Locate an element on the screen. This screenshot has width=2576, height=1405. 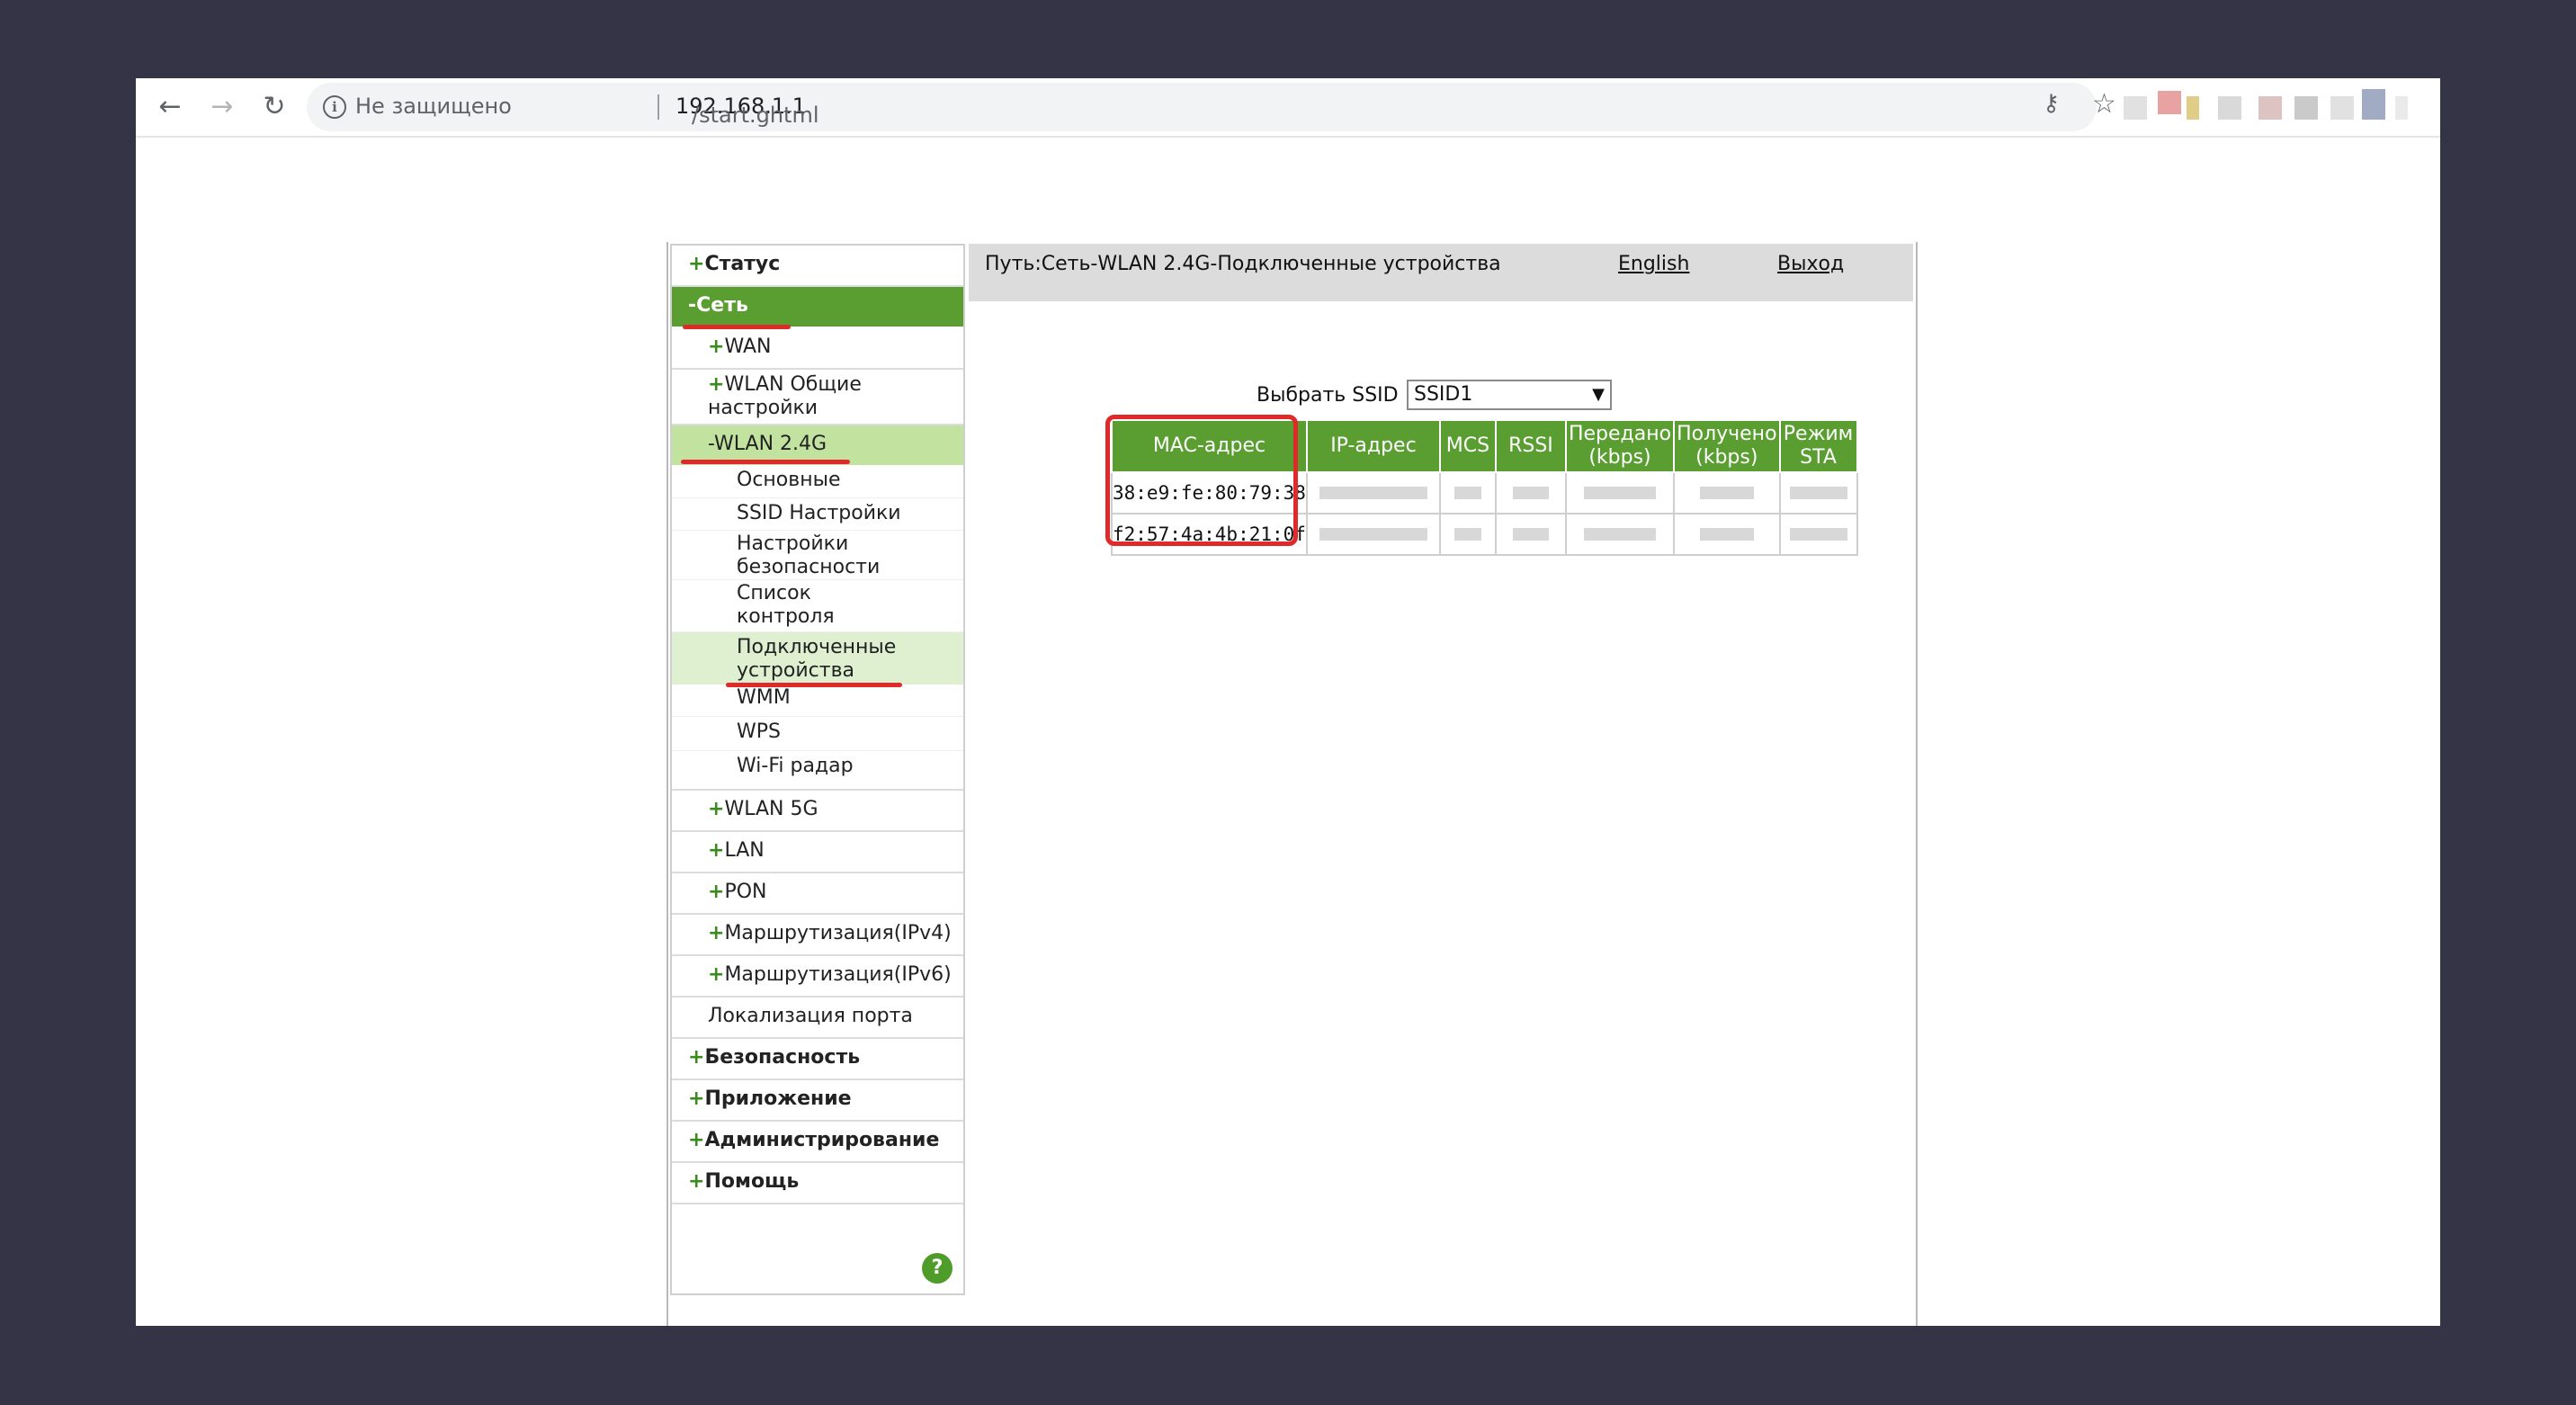
english-link: English is located at coordinates (1653, 264).